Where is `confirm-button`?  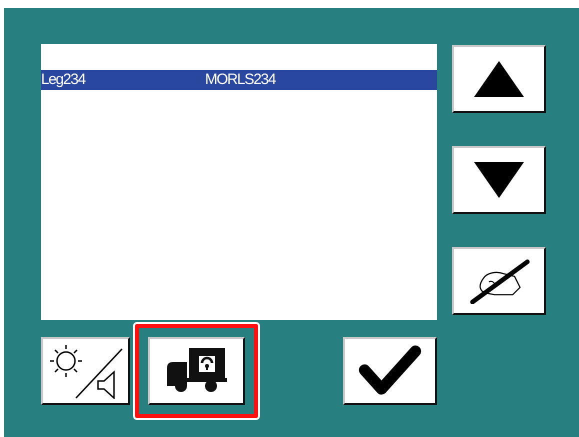
confirm-button is located at coordinates (390, 371).